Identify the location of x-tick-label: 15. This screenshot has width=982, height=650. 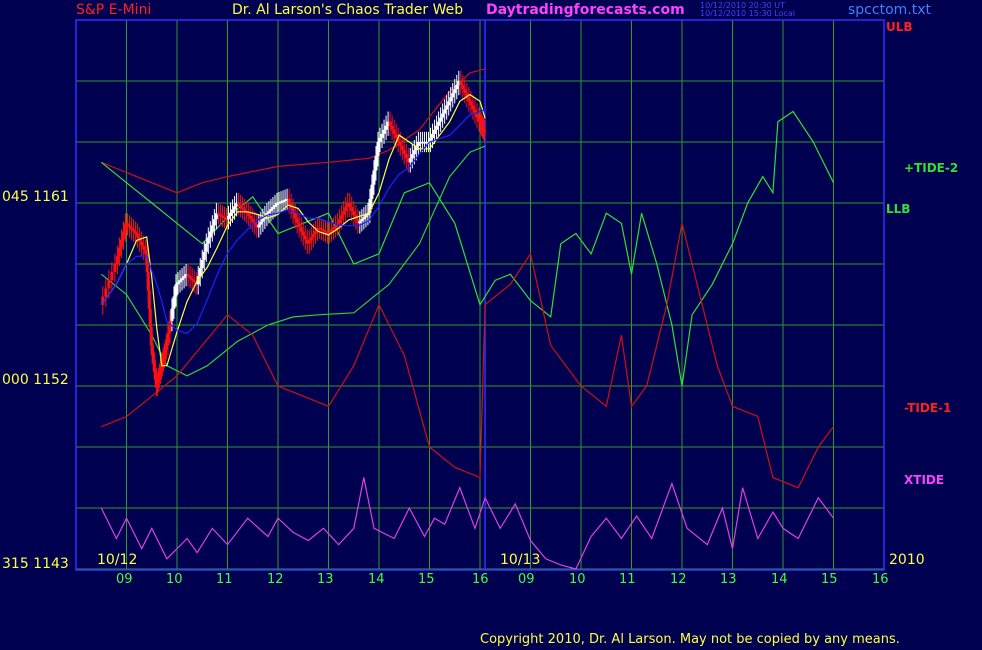
(829, 579).